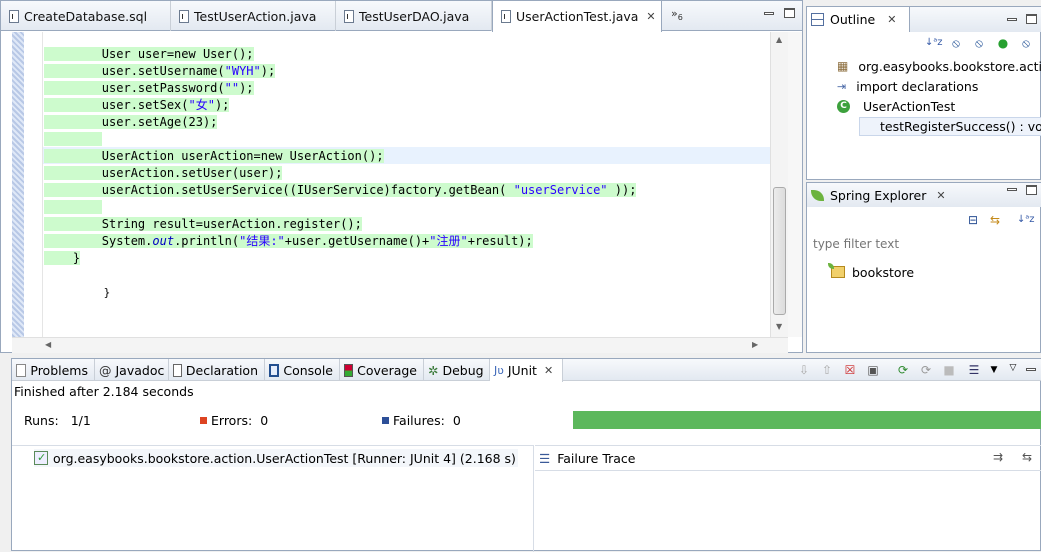 This screenshot has width=1041, height=552. Describe the element at coordinates (448, 241) in the screenshot. I see `string-literal: "注册"` at that location.